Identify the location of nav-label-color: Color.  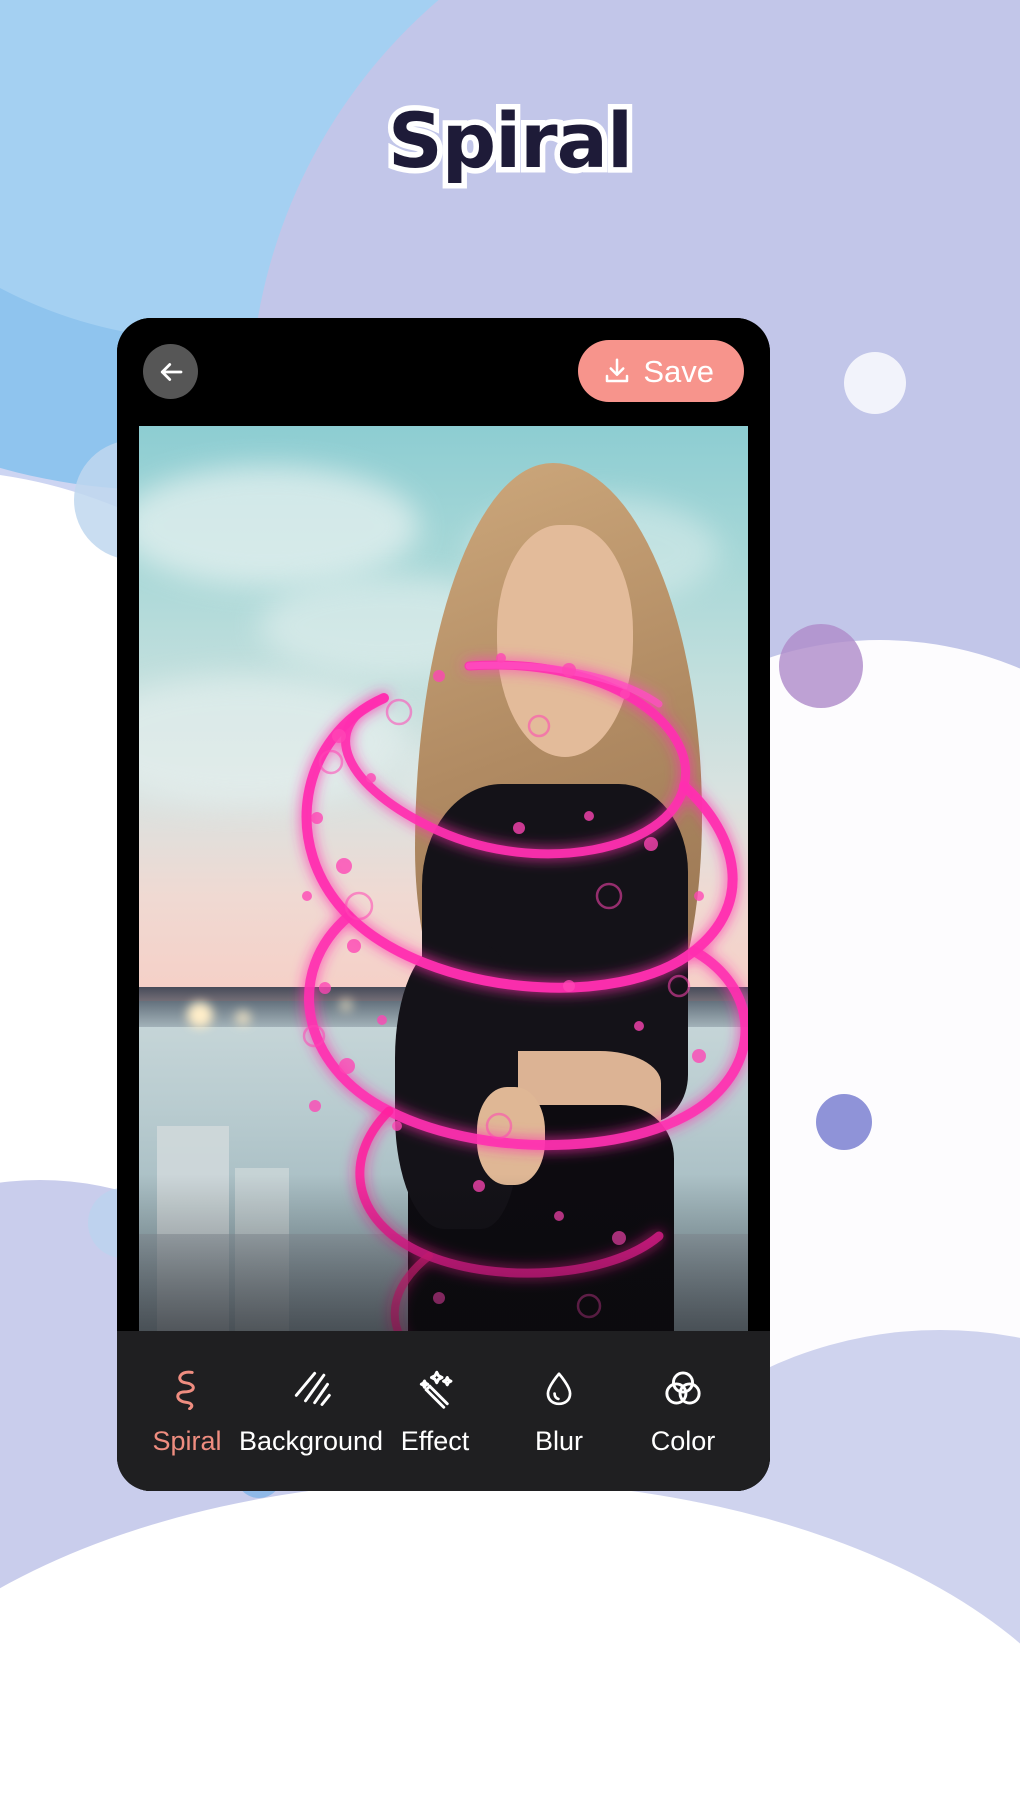
(683, 1441).